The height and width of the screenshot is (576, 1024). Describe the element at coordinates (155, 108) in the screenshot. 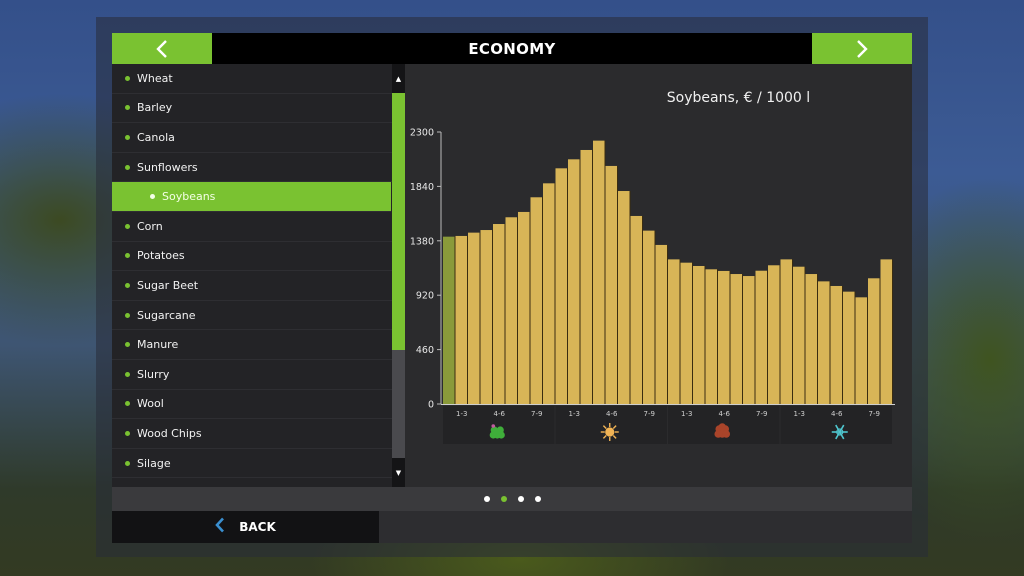

I see `list-item-label: Barley` at that location.